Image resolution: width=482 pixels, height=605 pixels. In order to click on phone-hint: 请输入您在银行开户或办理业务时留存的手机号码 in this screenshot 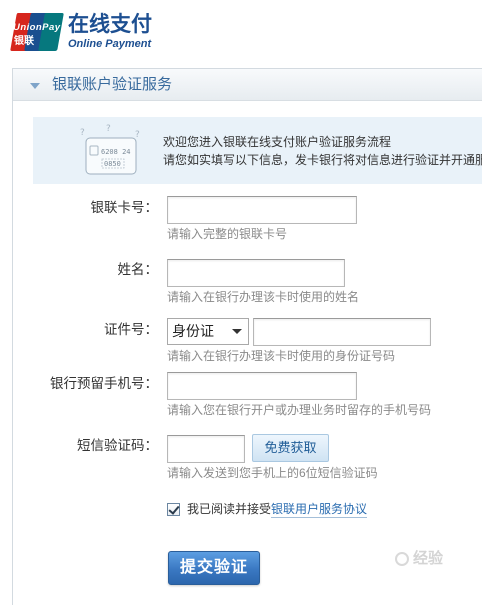, I will do `click(299, 410)`.